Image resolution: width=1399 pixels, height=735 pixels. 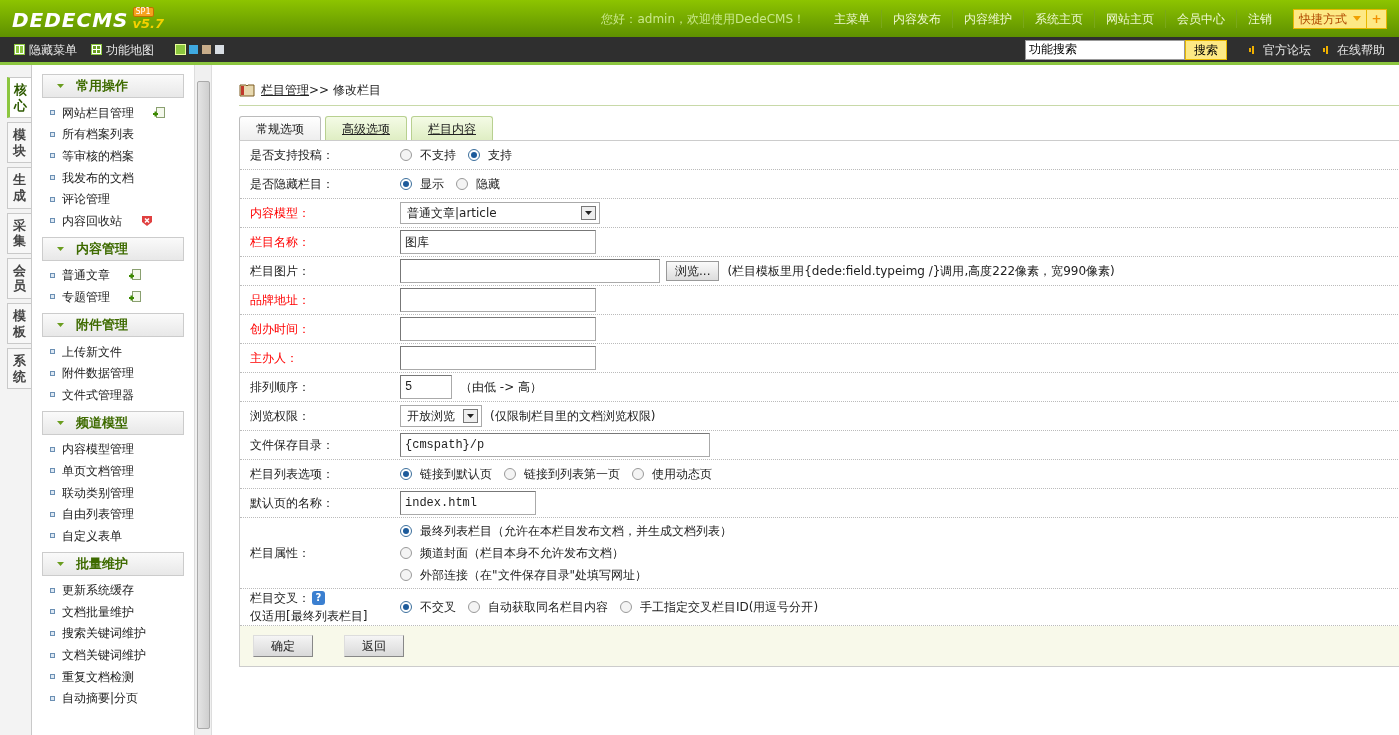 I want to click on input-field: 5, so click(x=426, y=387).